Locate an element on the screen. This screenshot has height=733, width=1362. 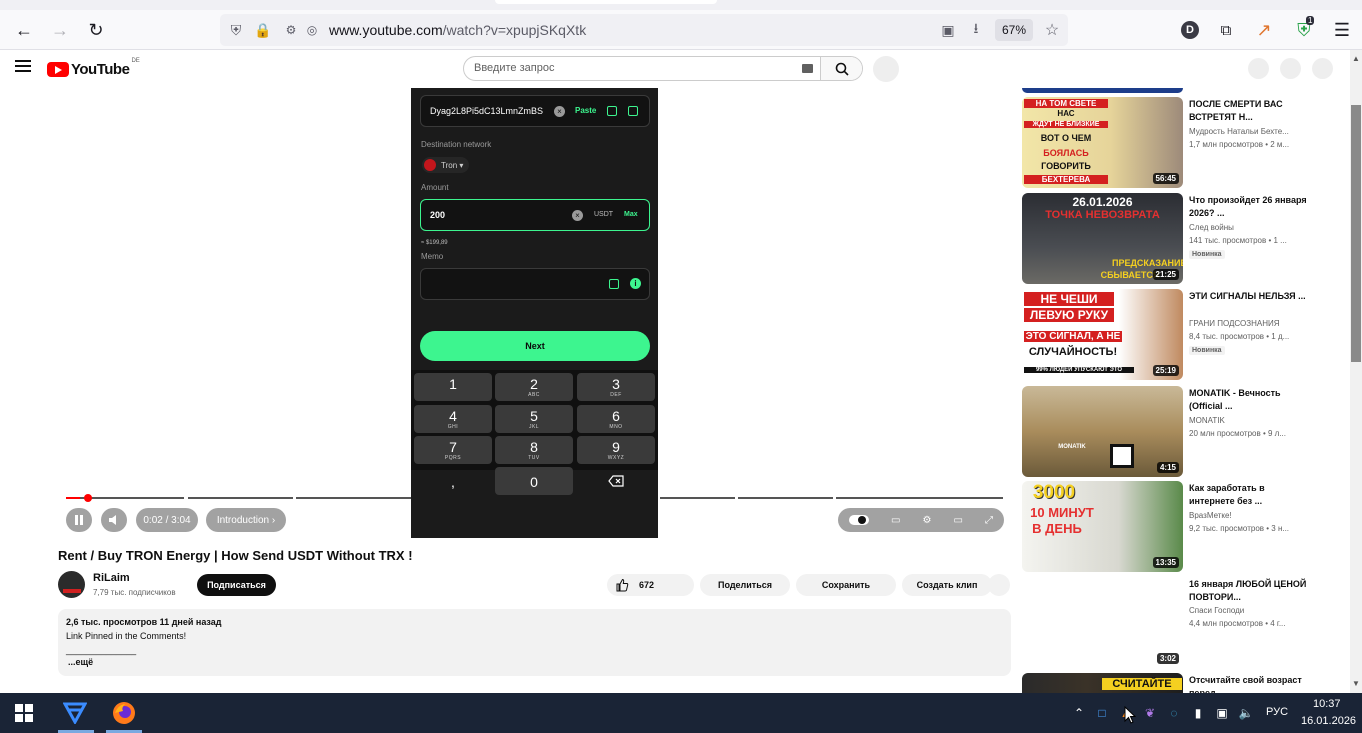
battery-icon: ▮ is located at coordinates (1198, 713).